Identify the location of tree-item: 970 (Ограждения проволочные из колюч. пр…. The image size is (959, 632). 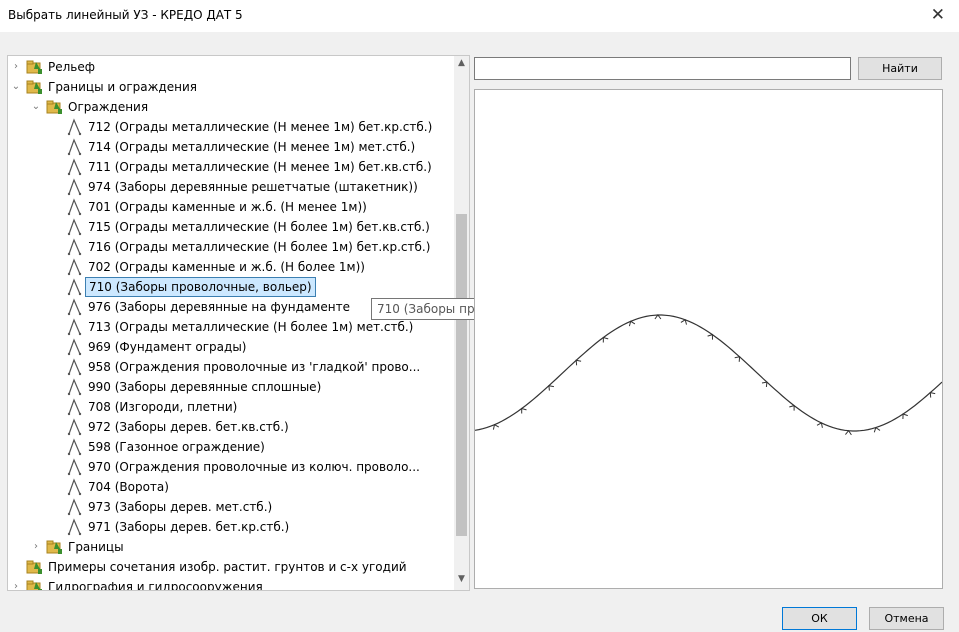
(230, 467).